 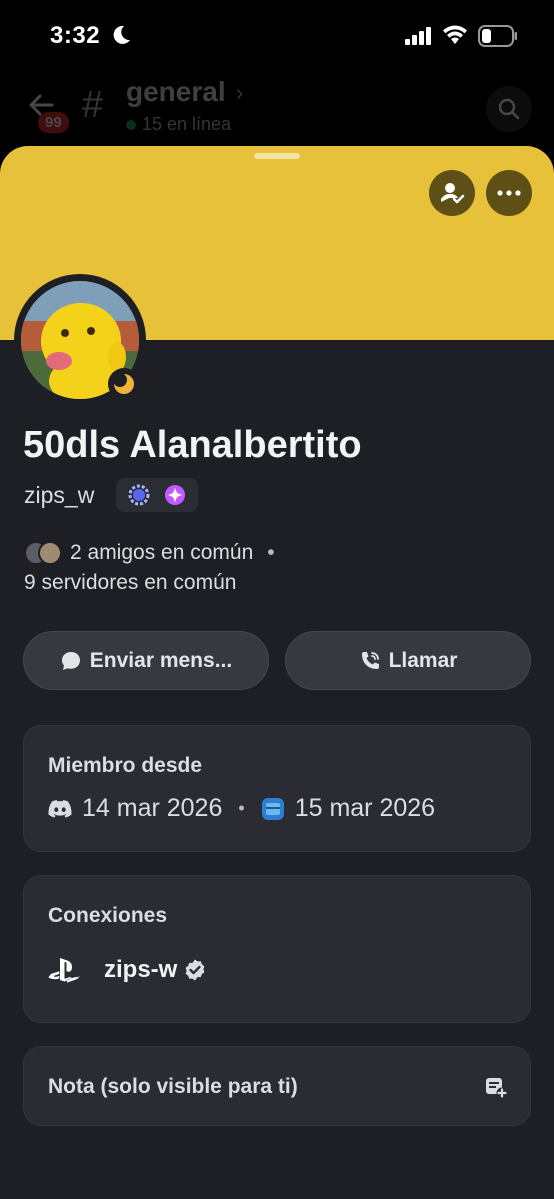 I want to click on playstation-icon, so click(x=64, y=970).